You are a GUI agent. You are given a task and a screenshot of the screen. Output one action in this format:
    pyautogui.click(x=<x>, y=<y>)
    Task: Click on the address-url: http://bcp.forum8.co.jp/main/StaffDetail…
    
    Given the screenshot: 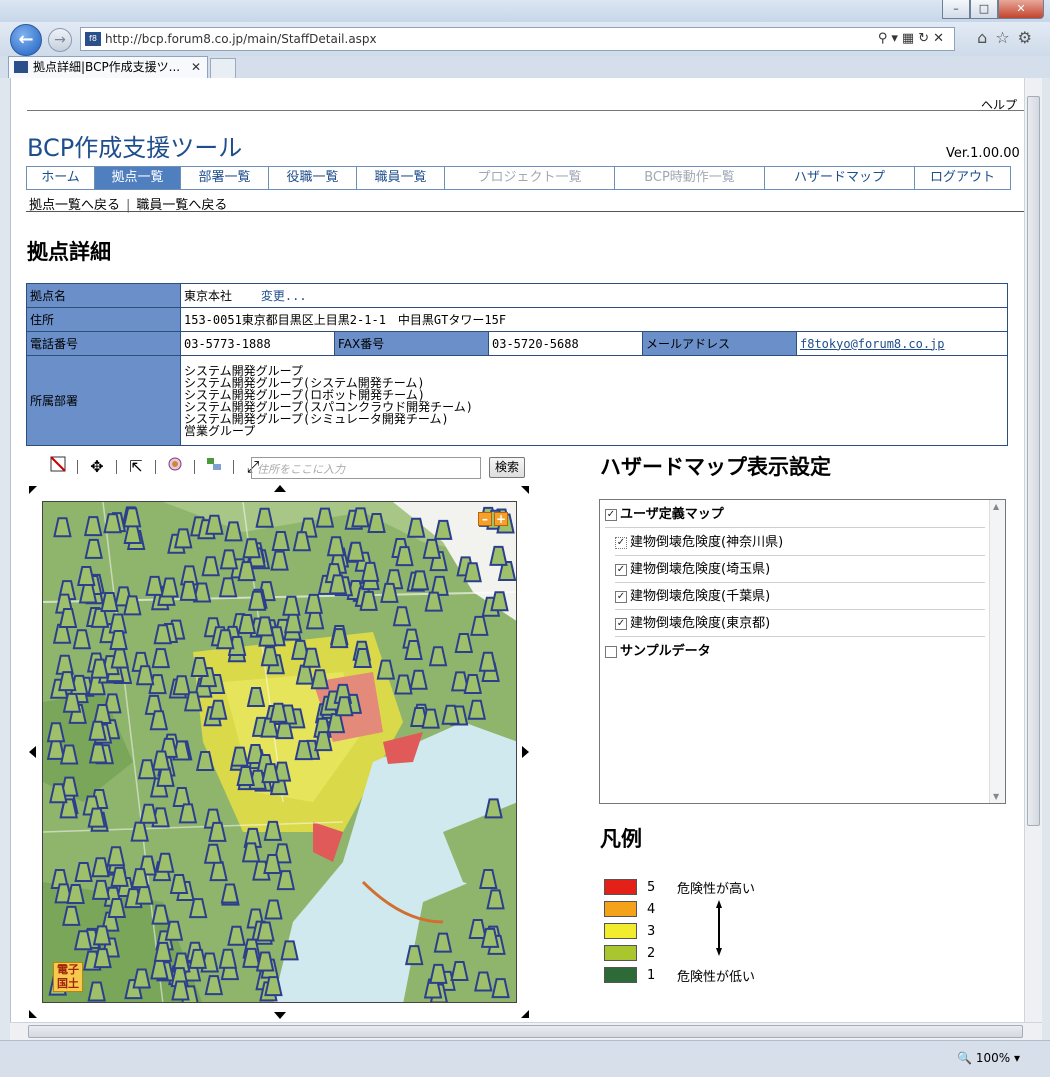 What is the action you would take?
    pyautogui.click(x=241, y=39)
    